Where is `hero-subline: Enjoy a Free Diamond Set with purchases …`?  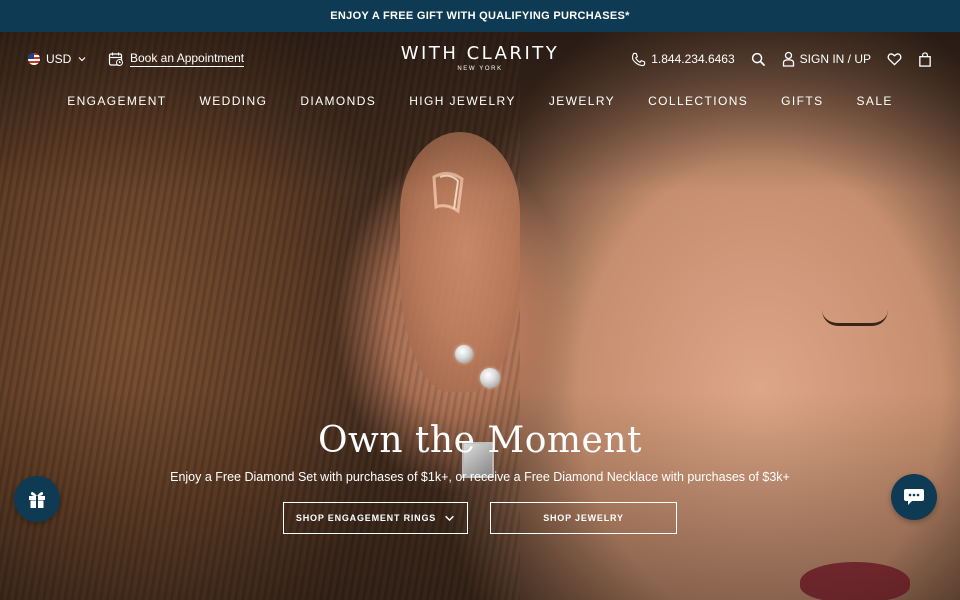
hero-subline: Enjoy a Free Diamond Set with purchases … is located at coordinates (480, 477).